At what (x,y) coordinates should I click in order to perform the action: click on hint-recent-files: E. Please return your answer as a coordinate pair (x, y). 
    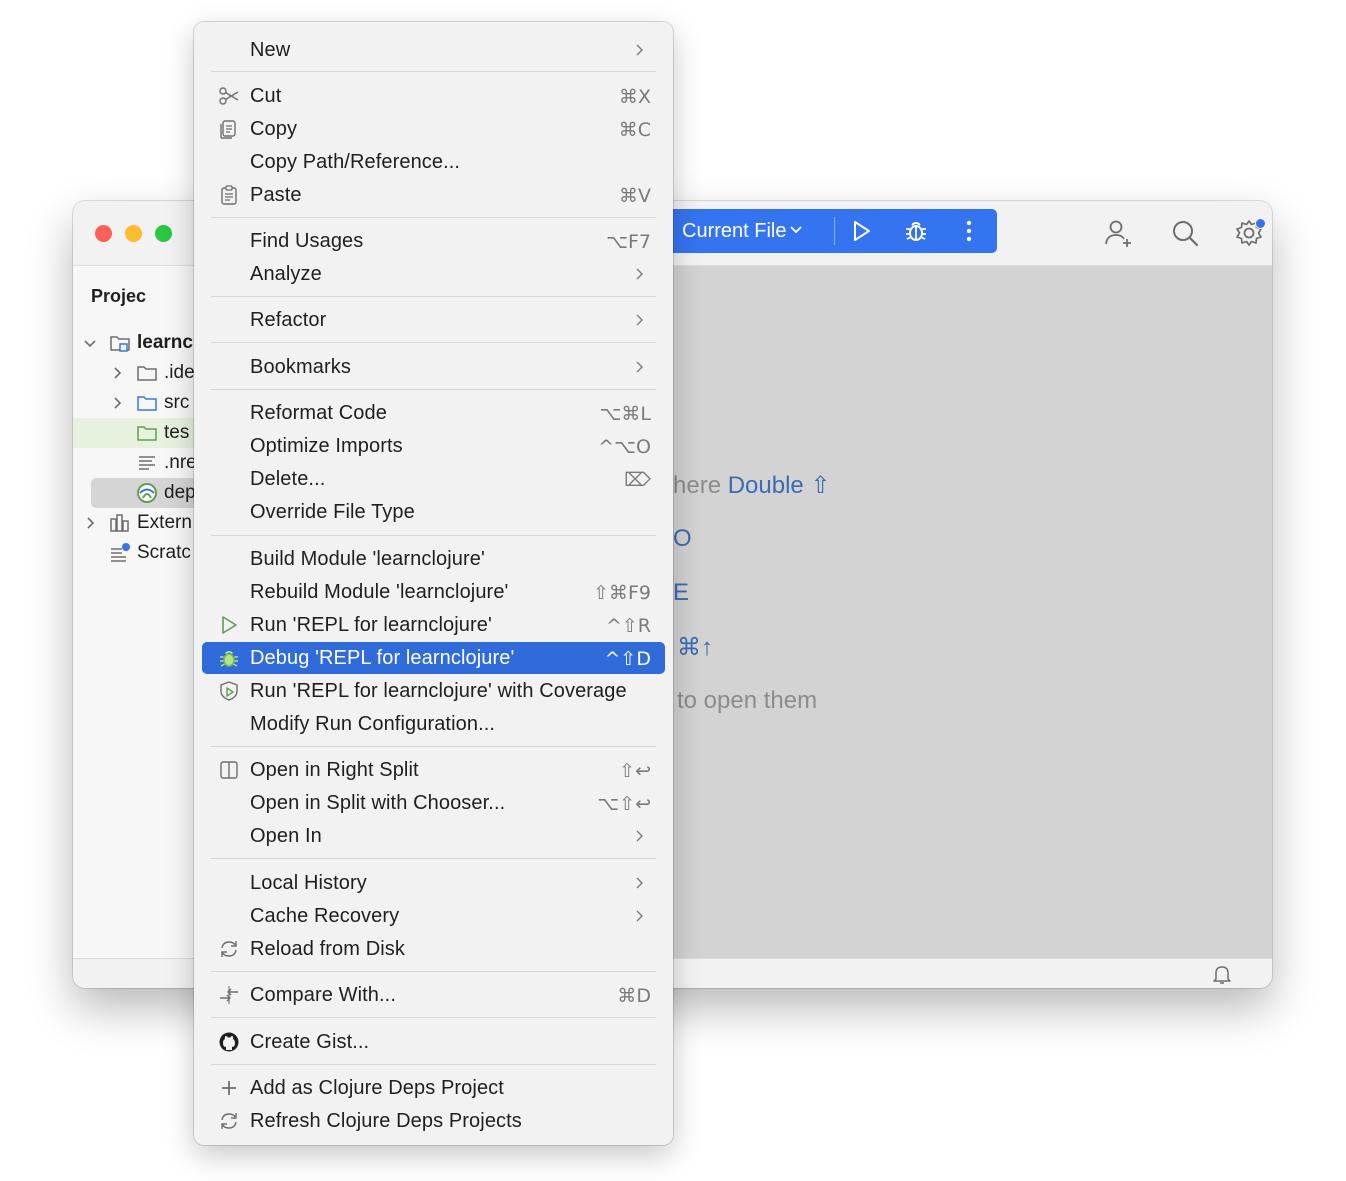
    Looking at the image, I should click on (681, 593).